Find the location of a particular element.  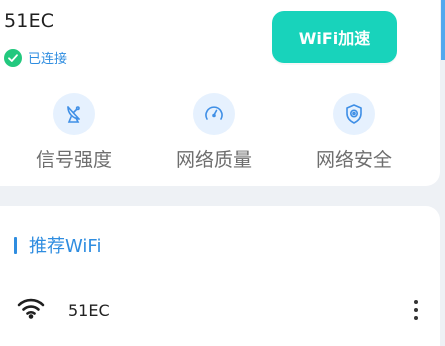

wifi-list-item: 51EC is located at coordinates (221, 310).